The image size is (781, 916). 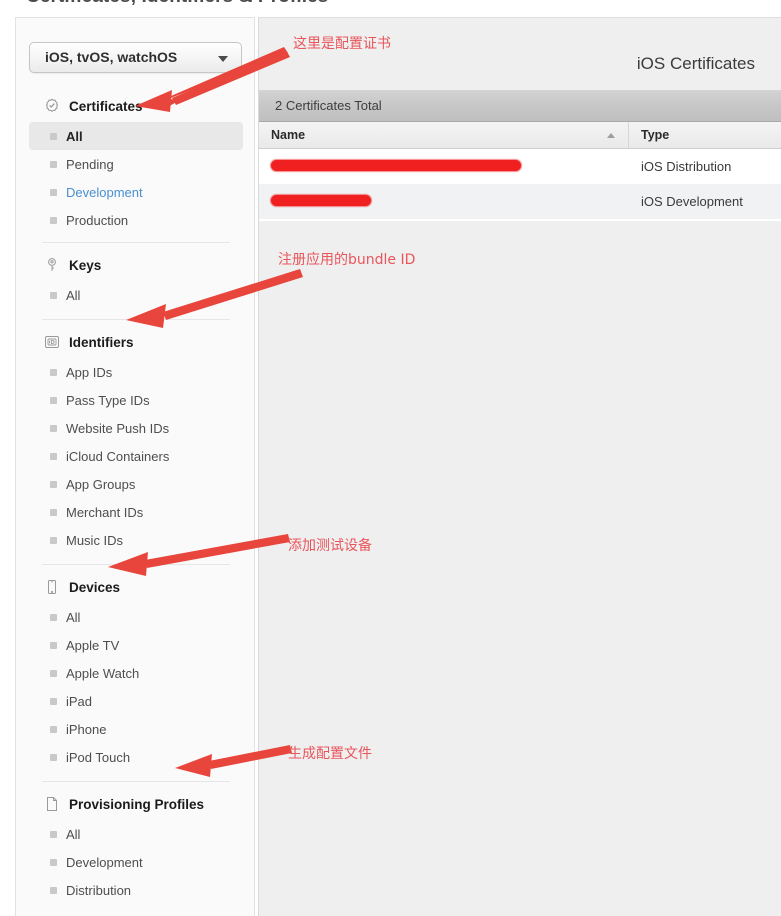 I want to click on sidebar-item-website-push-ids: Website Push IDs, so click(x=135, y=428).